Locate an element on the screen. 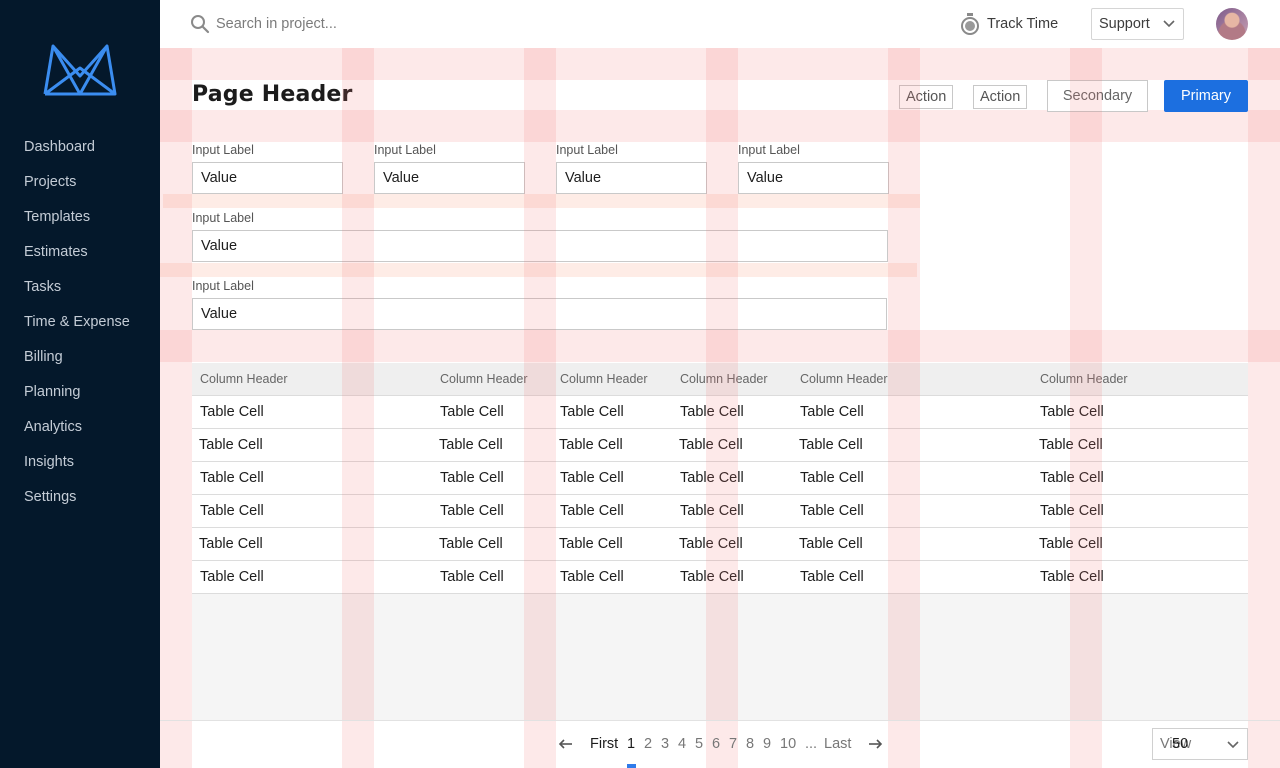  action-button-1: Action is located at coordinates (926, 97).